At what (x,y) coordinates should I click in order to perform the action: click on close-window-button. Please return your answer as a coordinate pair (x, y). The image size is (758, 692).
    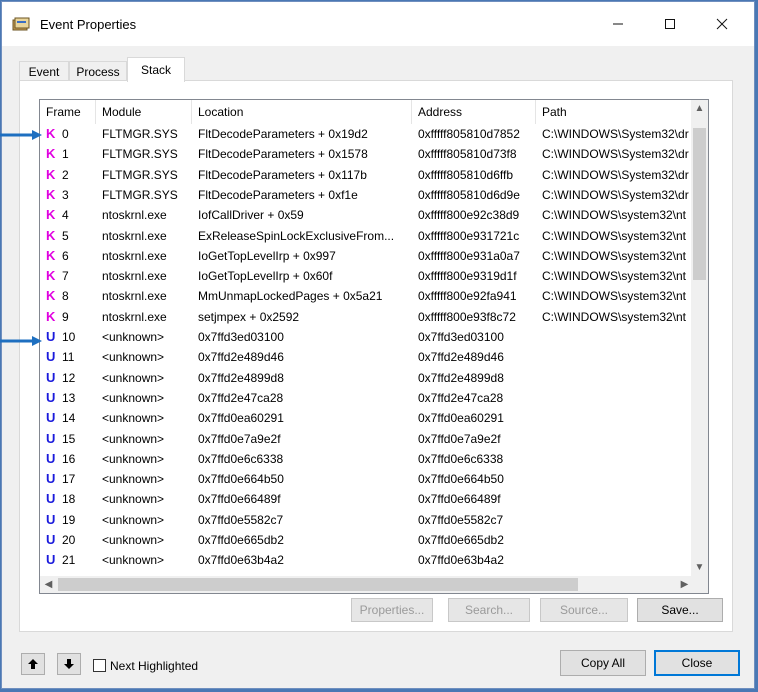
    Looking at the image, I should click on (722, 24).